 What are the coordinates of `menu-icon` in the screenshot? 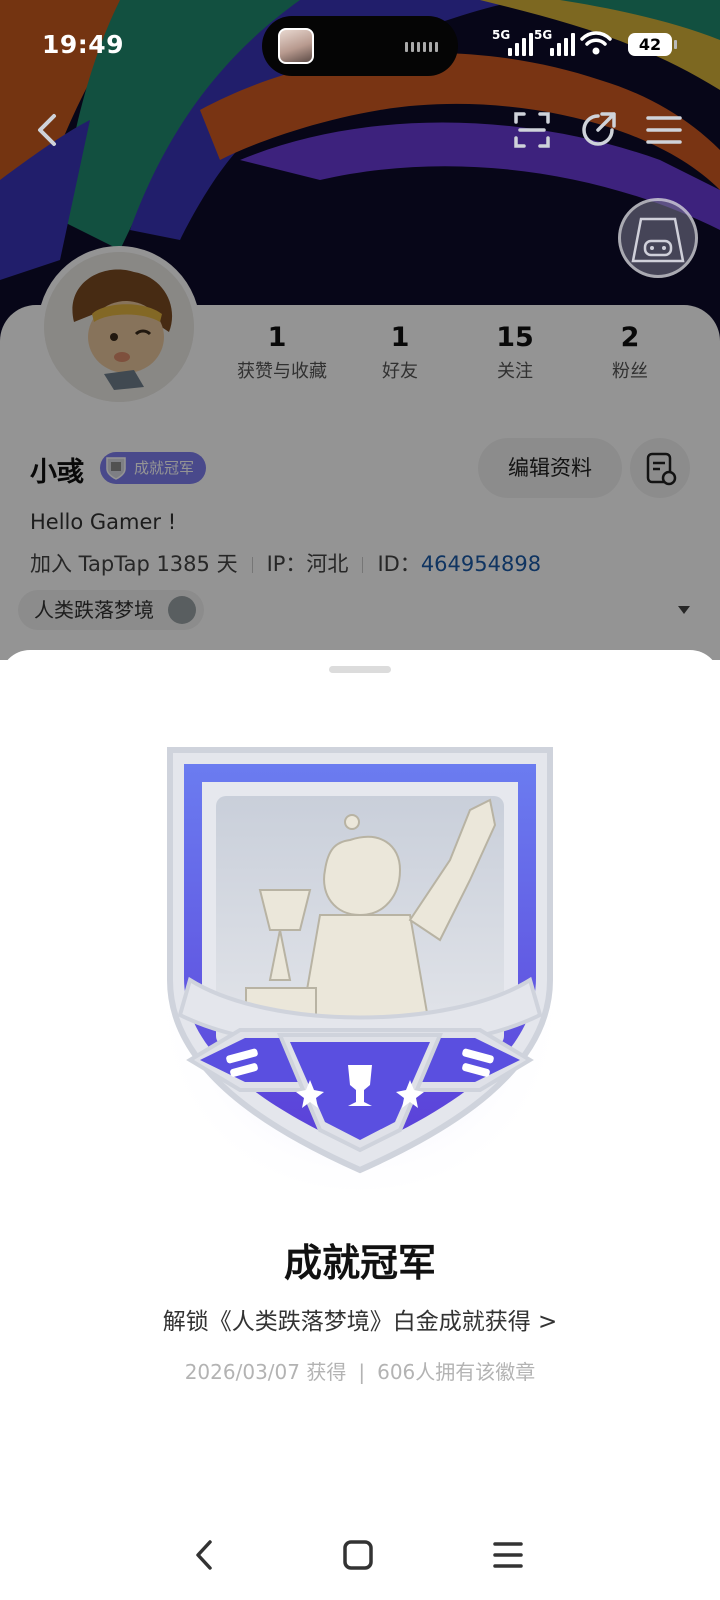 It's located at (664, 130).